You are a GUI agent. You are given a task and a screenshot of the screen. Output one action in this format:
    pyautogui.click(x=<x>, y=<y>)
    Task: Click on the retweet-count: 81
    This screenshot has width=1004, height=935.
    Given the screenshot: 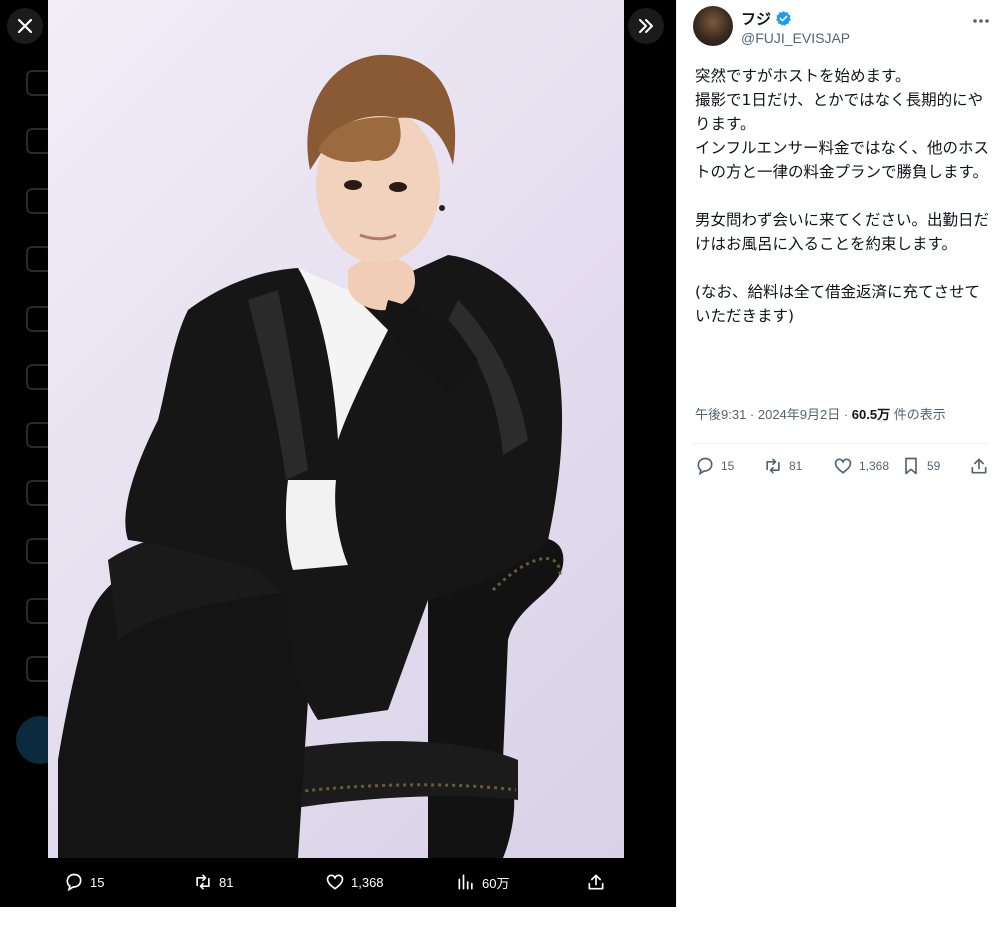 What is the action you would take?
    pyautogui.click(x=796, y=466)
    